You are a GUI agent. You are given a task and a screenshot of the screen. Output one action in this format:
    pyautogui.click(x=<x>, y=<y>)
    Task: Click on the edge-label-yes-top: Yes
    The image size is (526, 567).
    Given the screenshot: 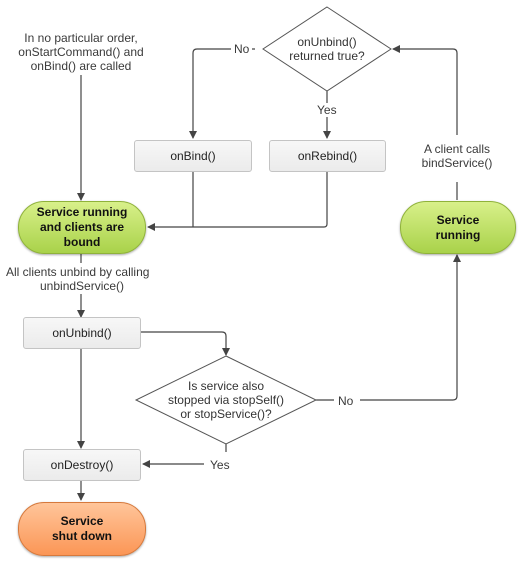 What is the action you would take?
    pyautogui.click(x=327, y=110)
    